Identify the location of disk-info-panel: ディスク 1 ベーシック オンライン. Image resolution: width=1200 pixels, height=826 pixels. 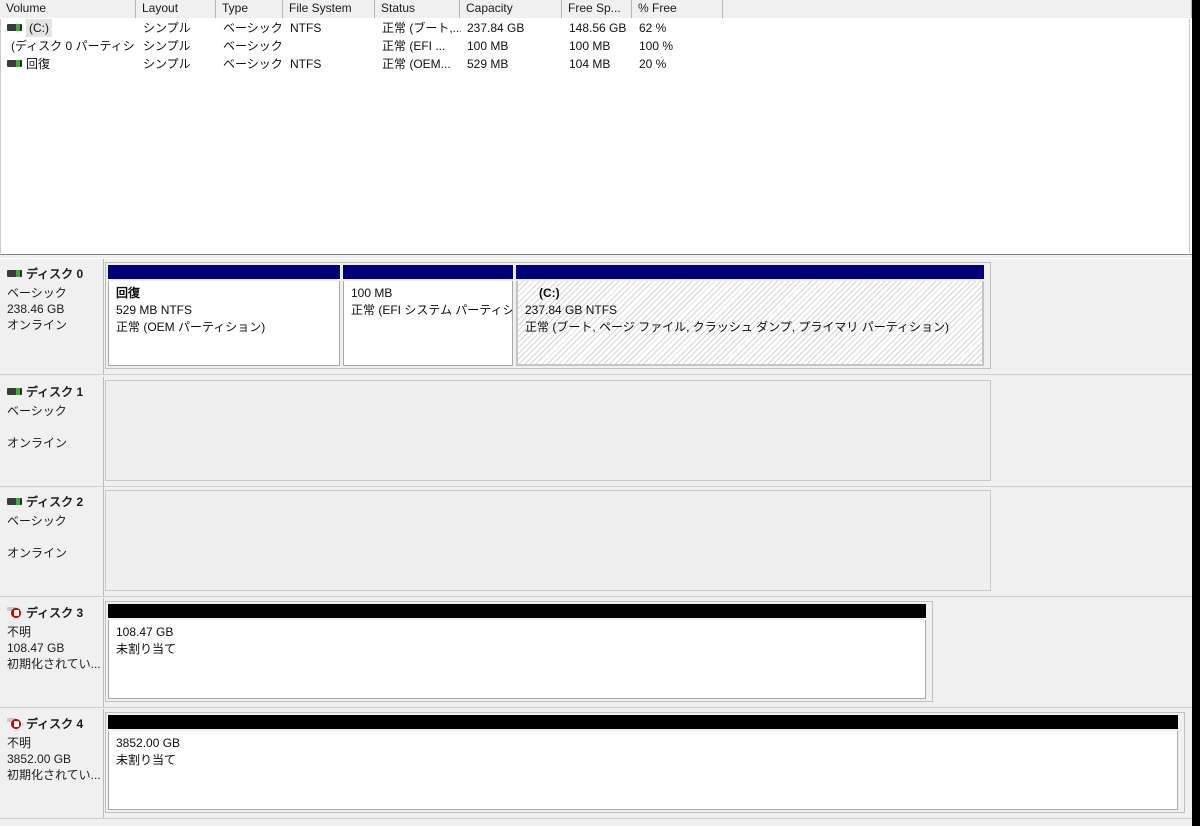
(52, 431).